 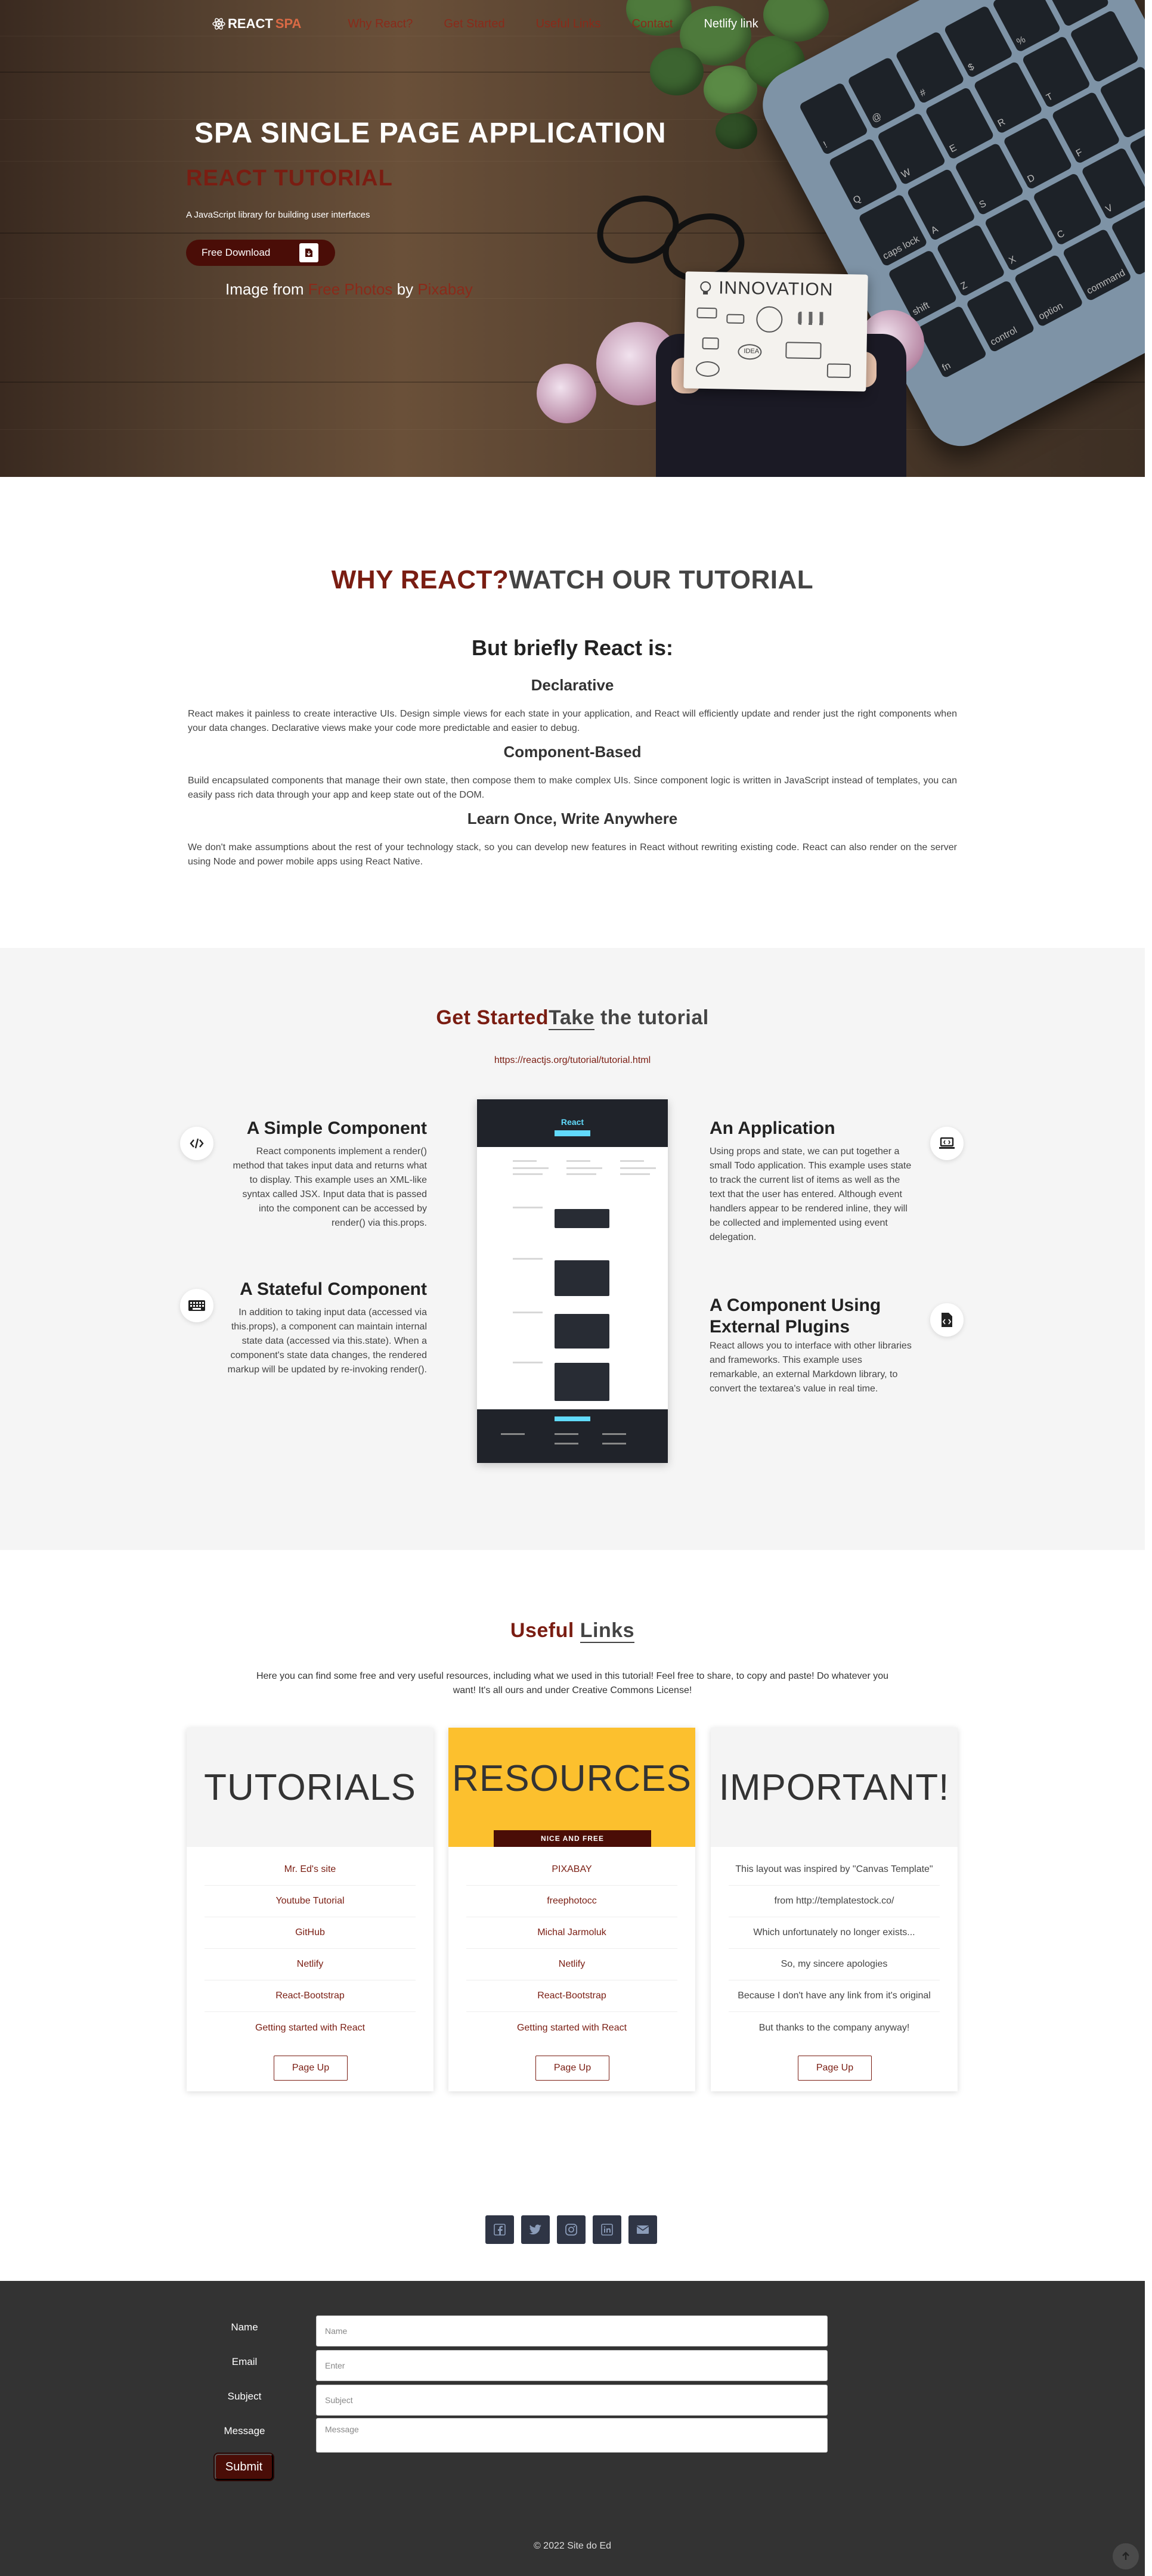 I want to click on name-label: Name, so click(x=244, y=2327).